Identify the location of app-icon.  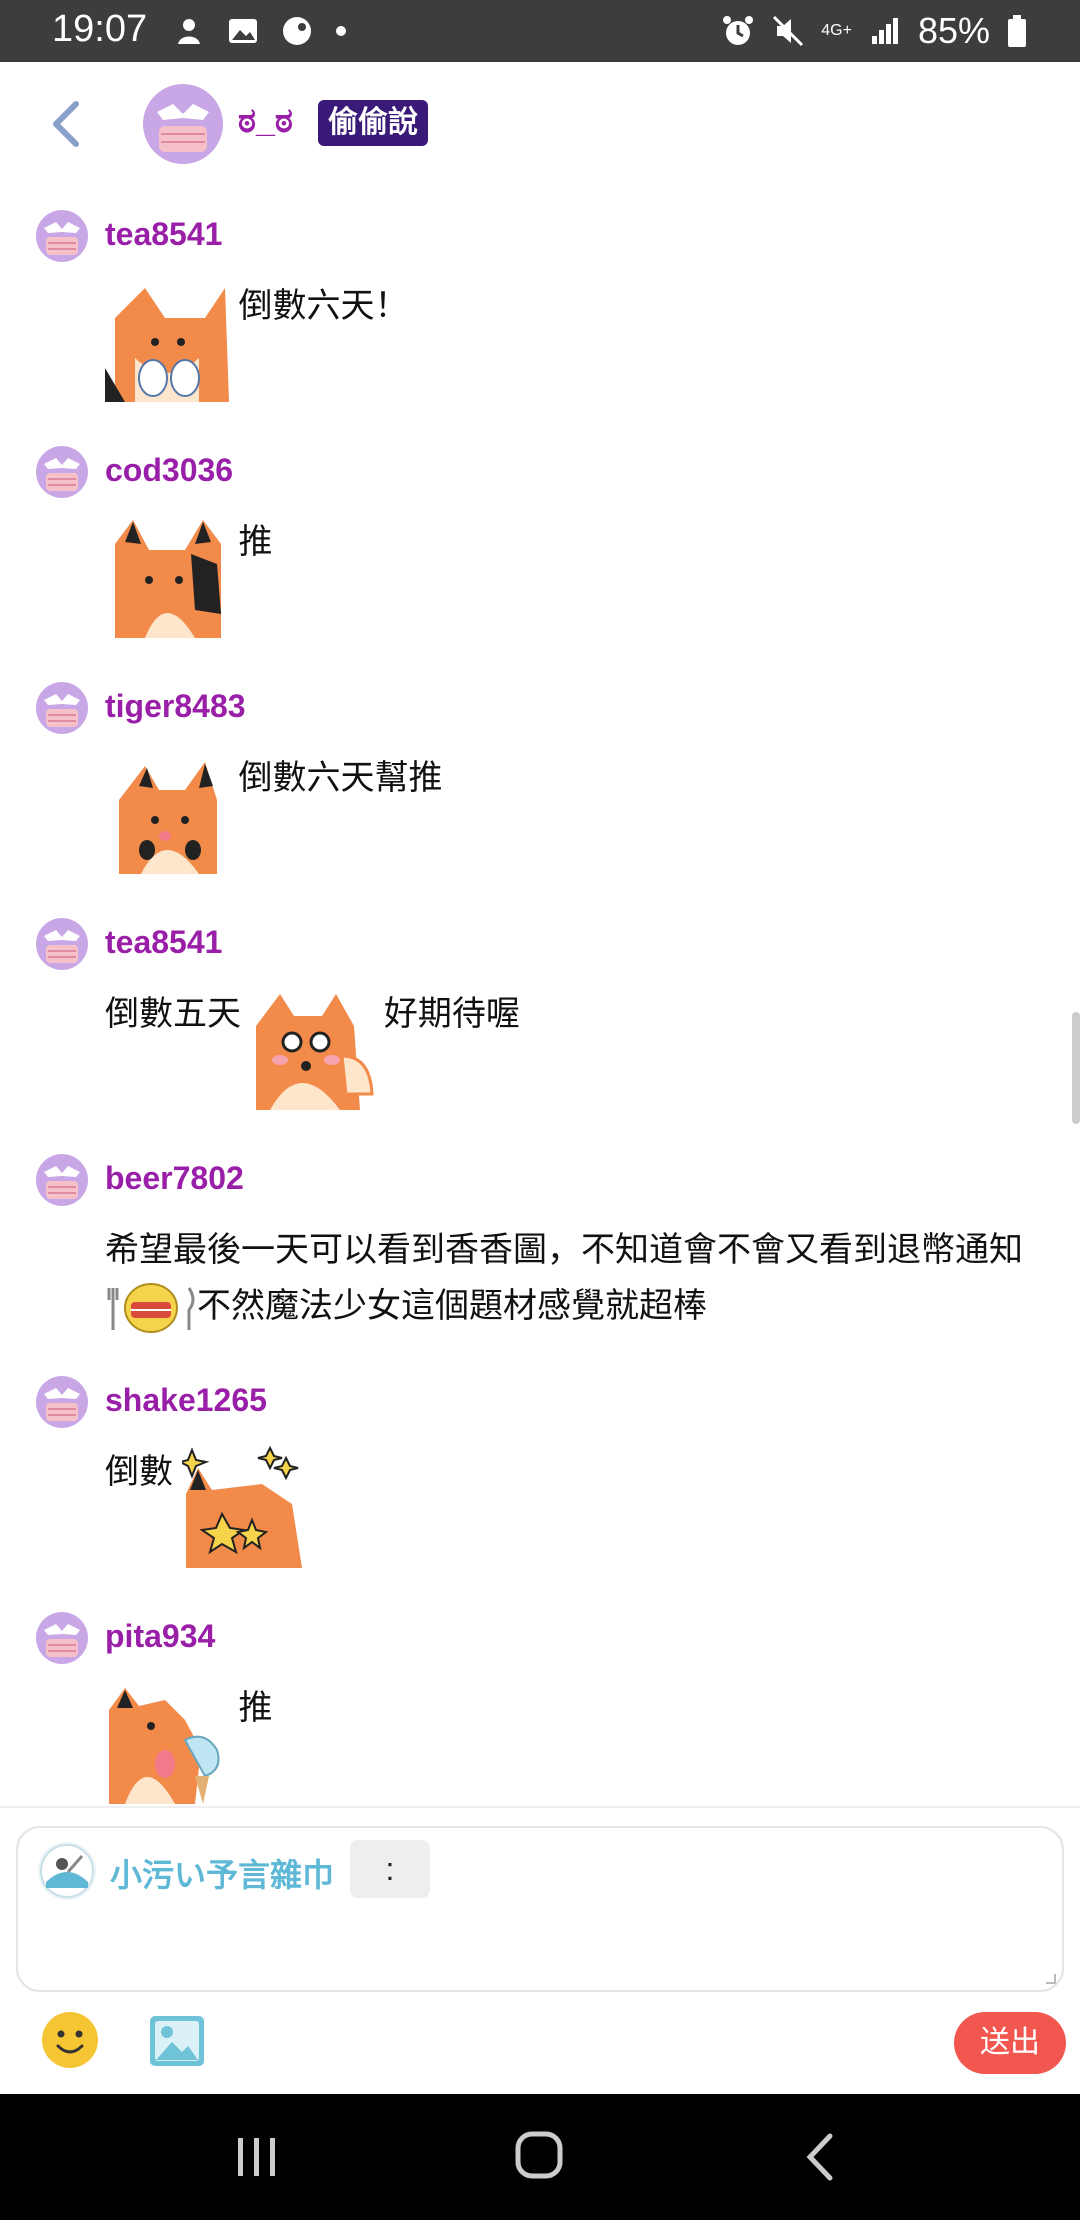
(297, 31).